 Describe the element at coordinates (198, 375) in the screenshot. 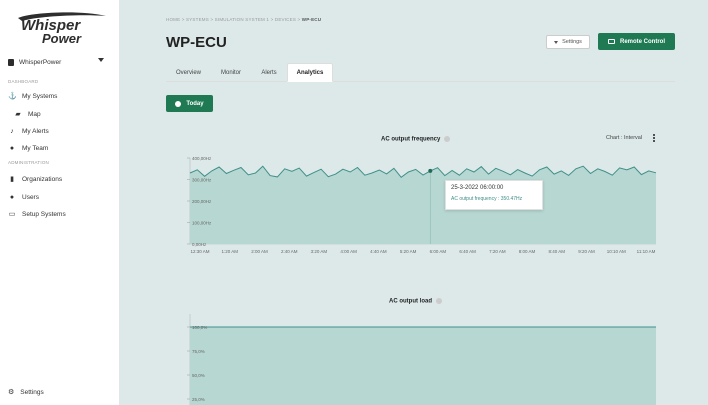

I see `y-tick-label: 50,0%` at that location.